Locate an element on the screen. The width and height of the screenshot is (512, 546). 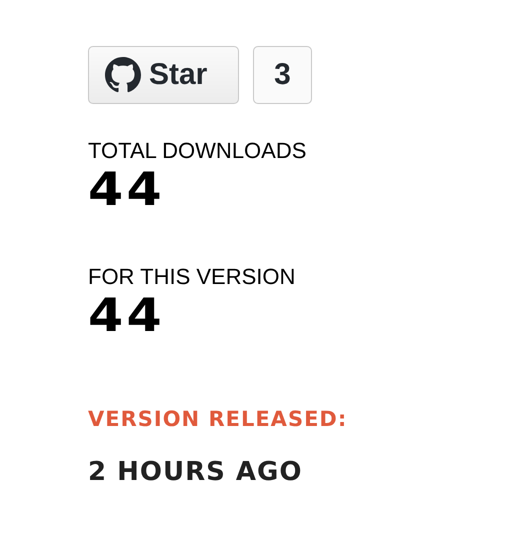
stat-label: FOR THIS VERSION is located at coordinates (192, 277).